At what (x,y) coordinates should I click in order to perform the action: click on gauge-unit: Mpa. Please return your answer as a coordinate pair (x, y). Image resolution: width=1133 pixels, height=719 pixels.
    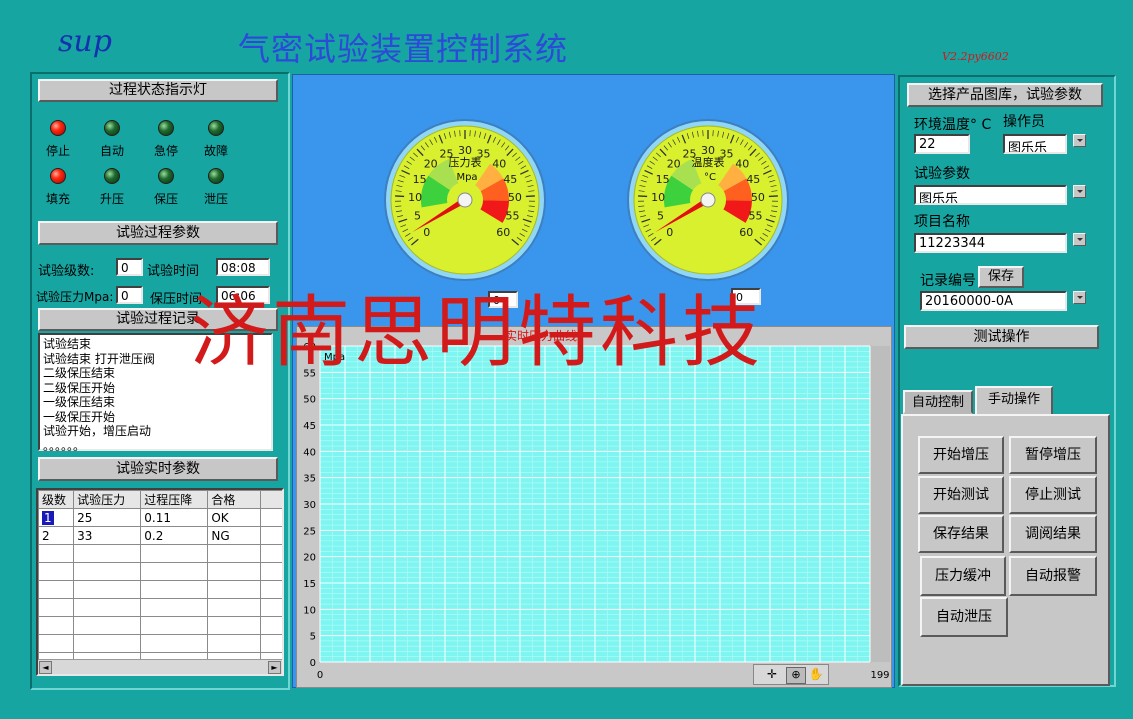
    Looking at the image, I should click on (466, 177).